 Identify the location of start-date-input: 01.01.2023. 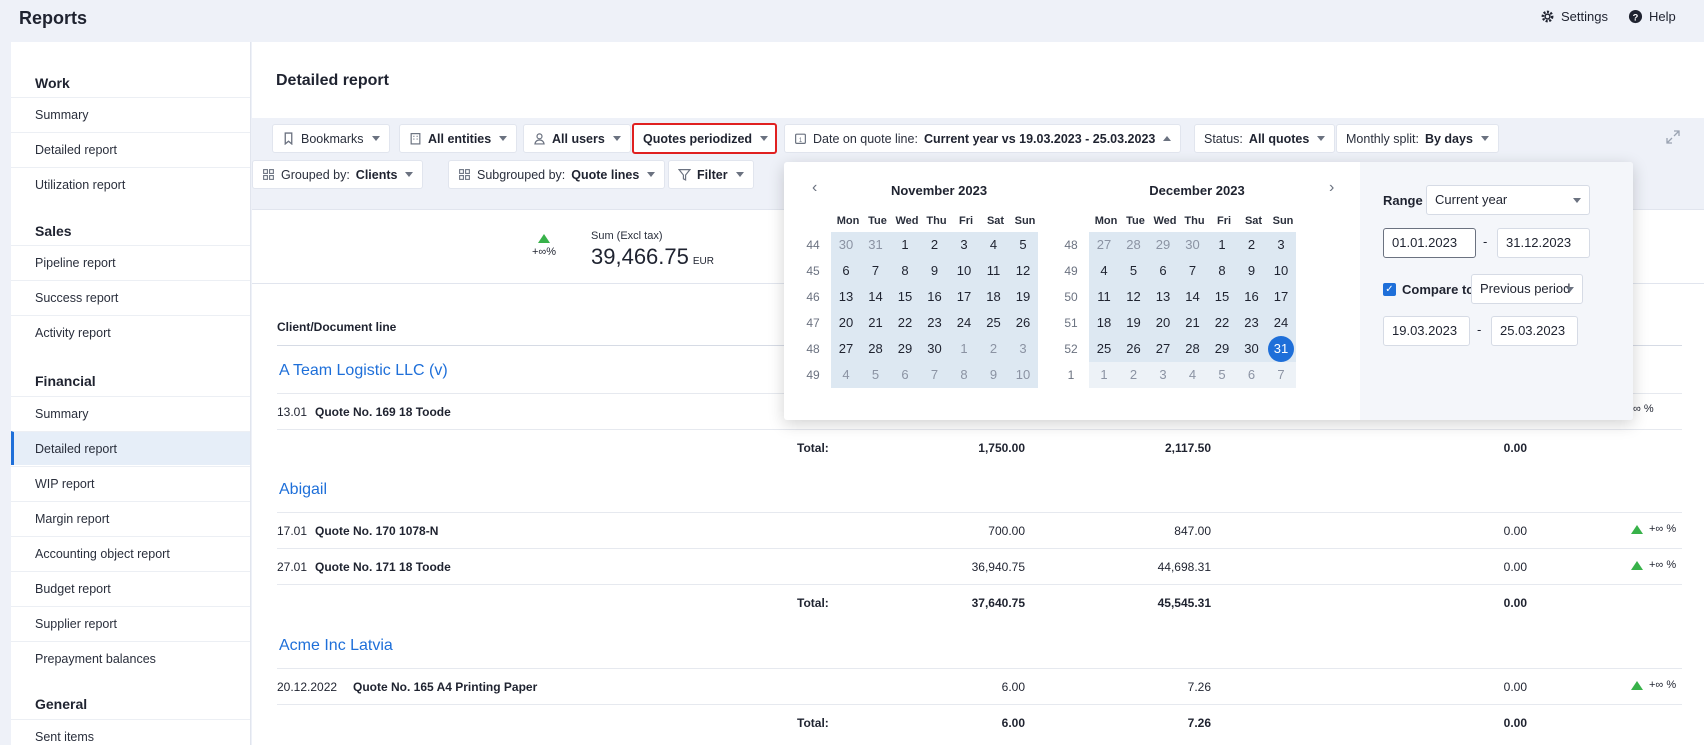
(1429, 243).